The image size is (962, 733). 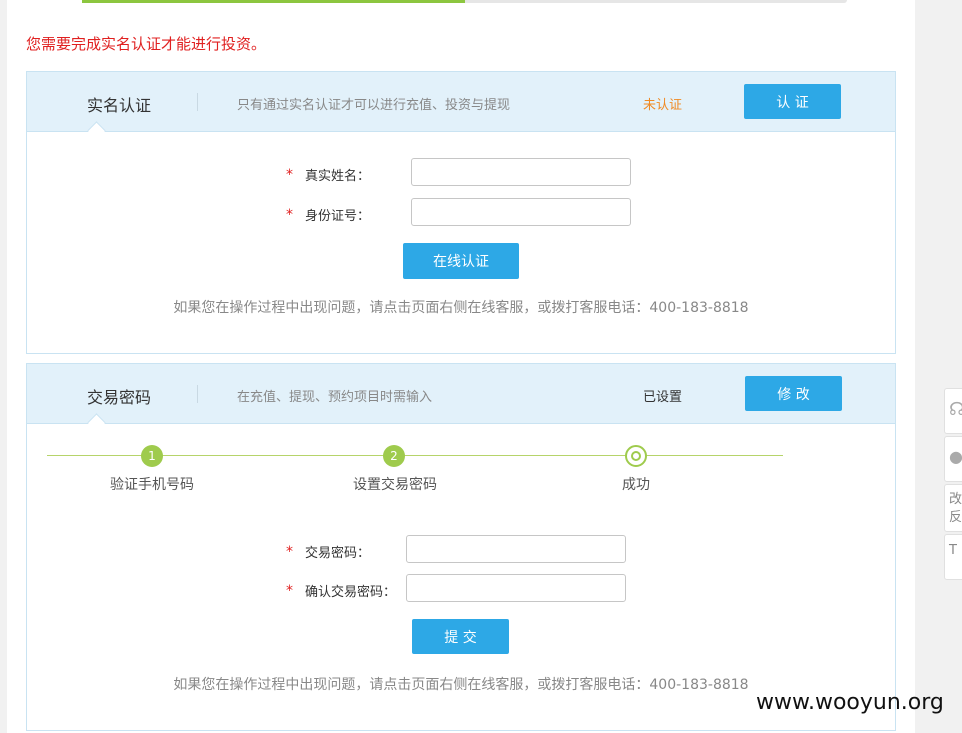 I want to click on feedback-widget: 改 反, so click(x=953, y=508).